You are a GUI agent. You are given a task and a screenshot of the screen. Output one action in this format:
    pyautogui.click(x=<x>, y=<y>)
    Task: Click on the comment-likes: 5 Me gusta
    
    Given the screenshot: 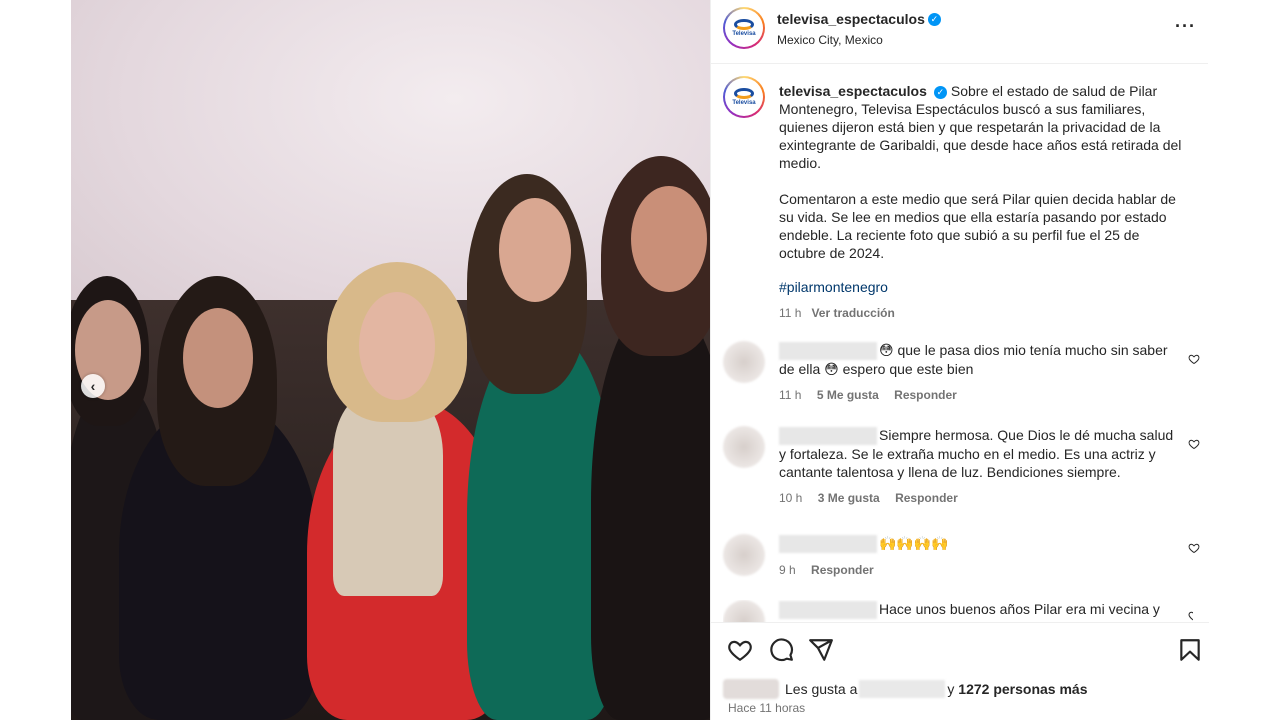 What is the action you would take?
    pyautogui.click(x=848, y=395)
    